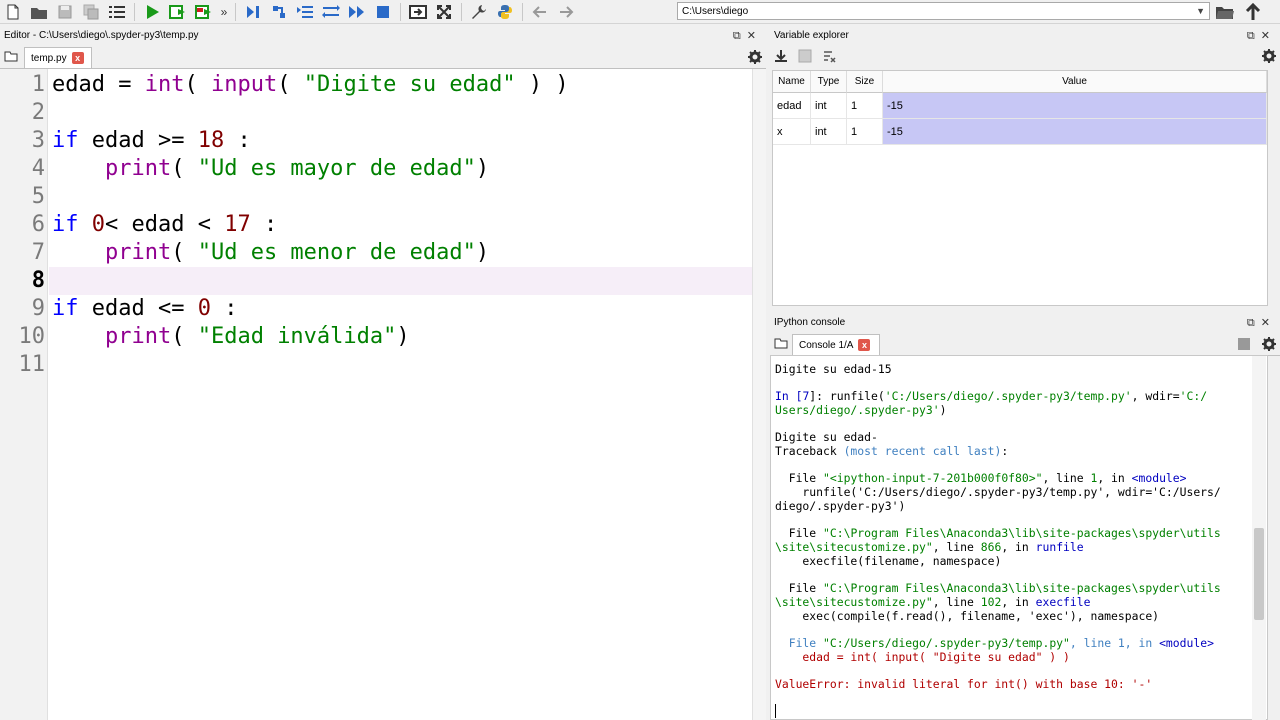 The width and height of the screenshot is (1280, 720). Describe the element at coordinates (991, 602) in the screenshot. I see `console-number: 102` at that location.